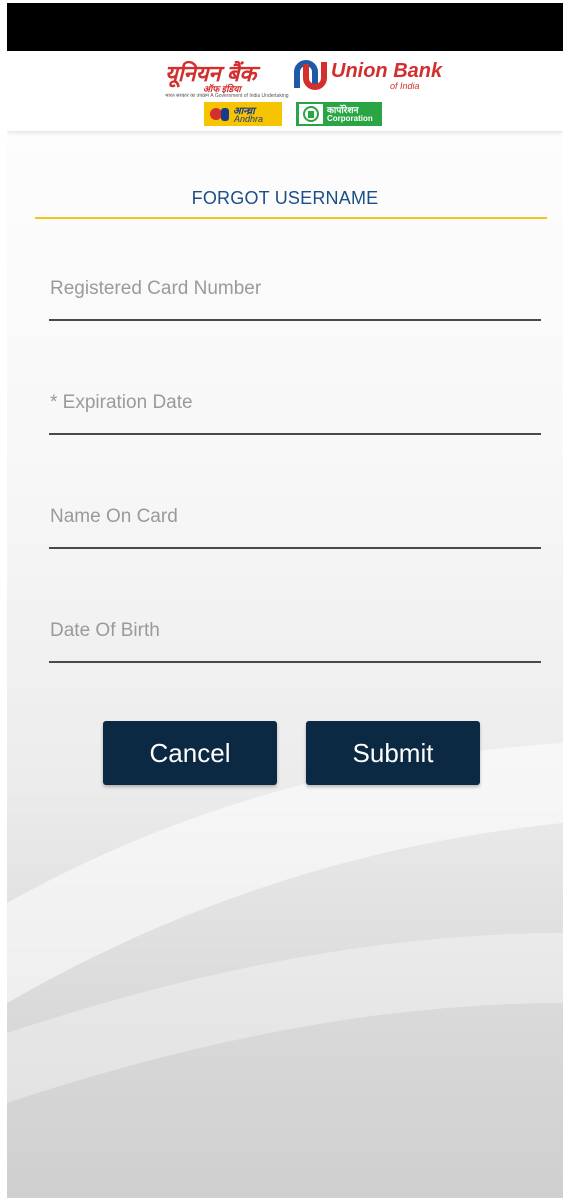  What do you see at coordinates (219, 114) in the screenshot?
I see `andhra-emblem-icon` at bounding box center [219, 114].